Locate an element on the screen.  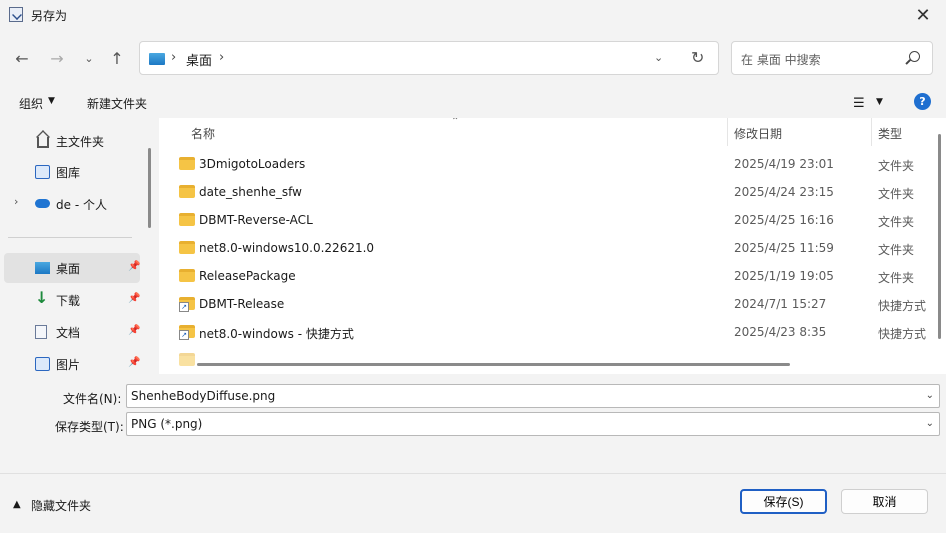
filename-input: ShenheBodyDiffuse.png is located at coordinates (203, 396).